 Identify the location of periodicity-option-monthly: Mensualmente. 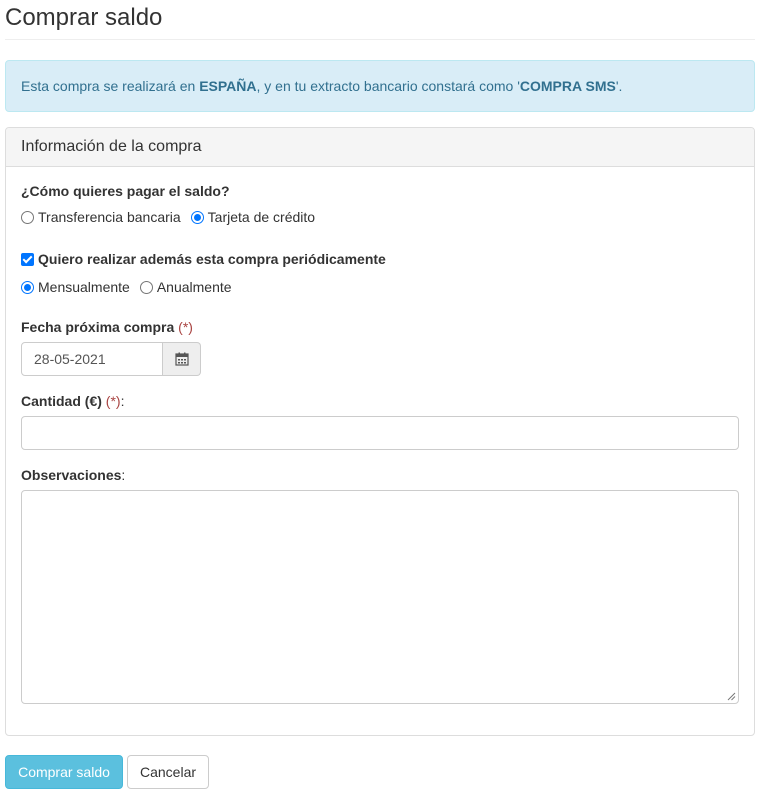
(75, 287).